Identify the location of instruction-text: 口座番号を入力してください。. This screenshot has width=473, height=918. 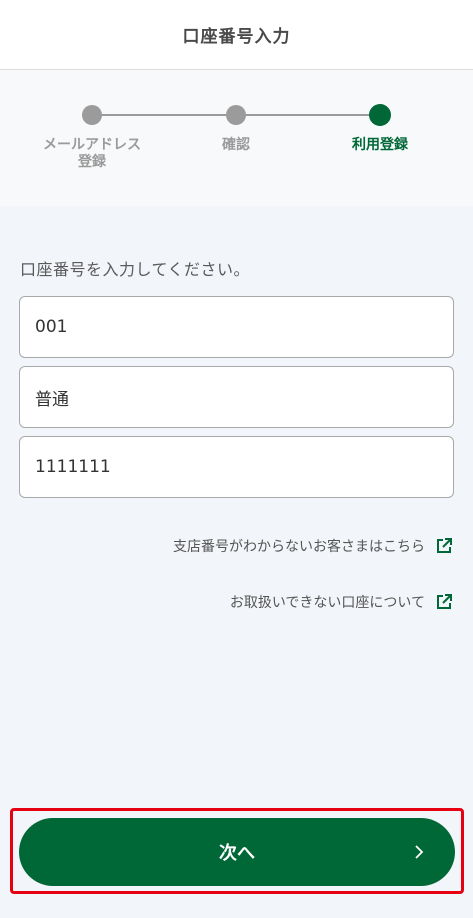
(135, 269).